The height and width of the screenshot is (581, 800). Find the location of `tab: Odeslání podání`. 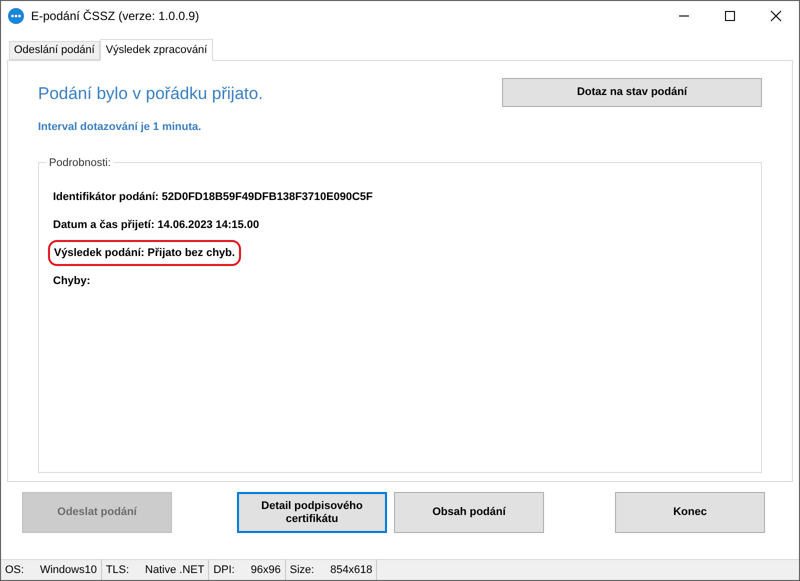

tab: Odeslání podání is located at coordinates (54, 50).